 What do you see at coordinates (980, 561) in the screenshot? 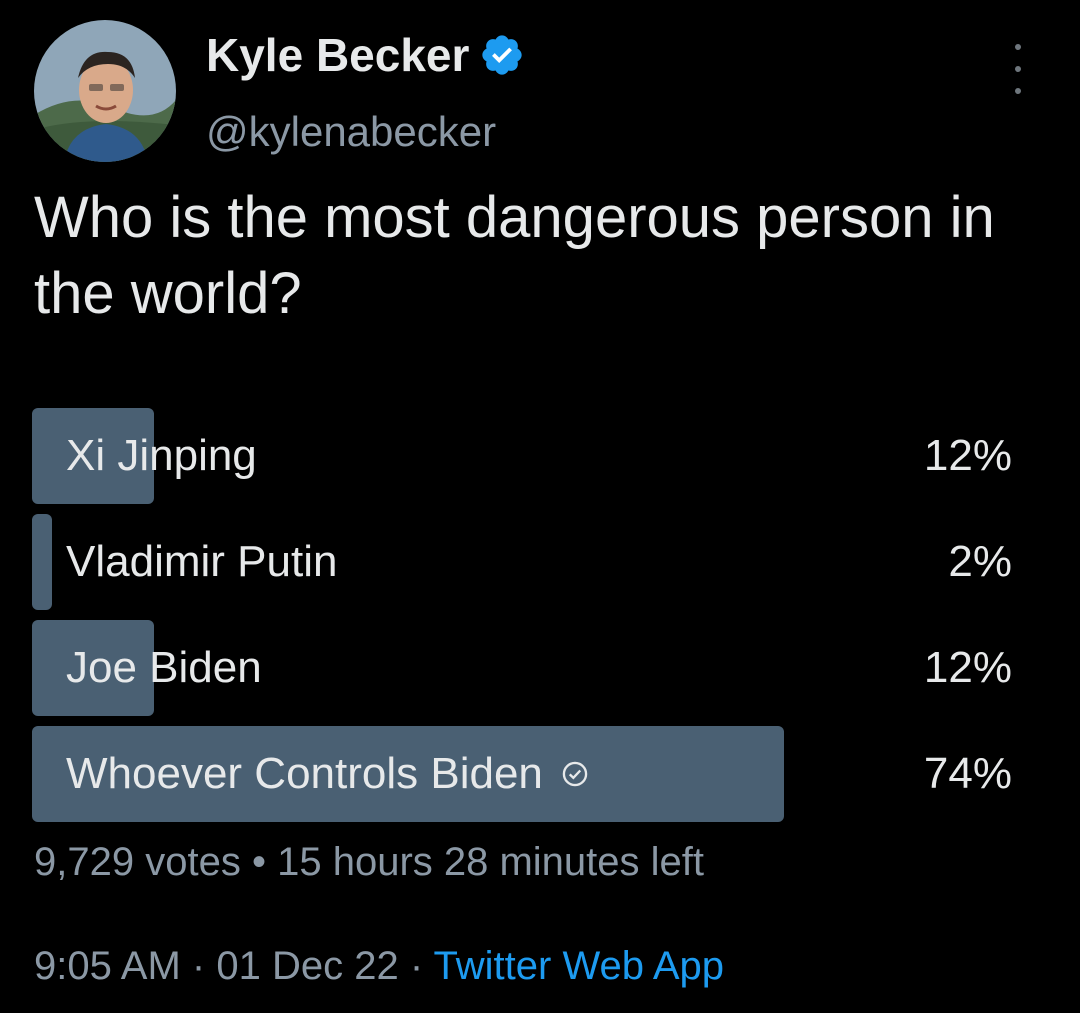
I see `poll-option-percent: 2%` at bounding box center [980, 561].